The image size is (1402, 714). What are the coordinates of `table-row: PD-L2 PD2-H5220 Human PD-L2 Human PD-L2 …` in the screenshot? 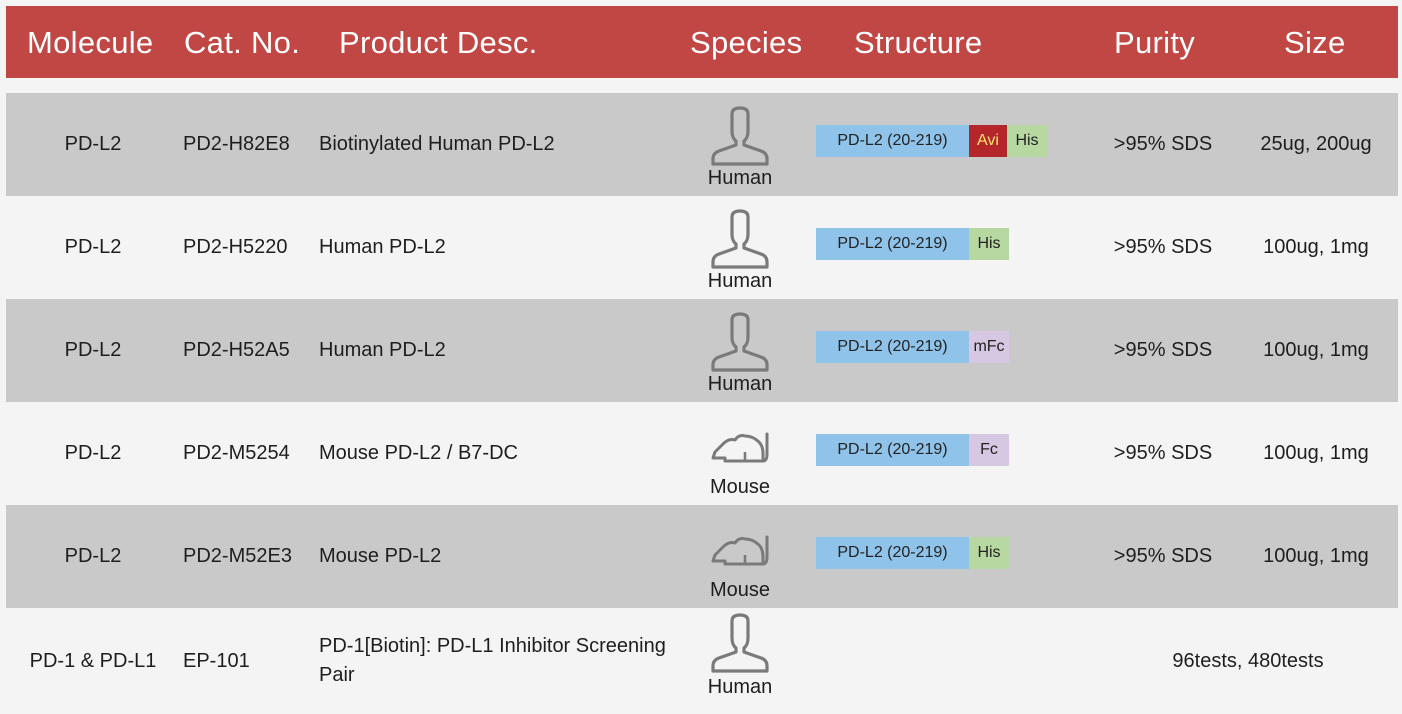 It's located at (702, 247).